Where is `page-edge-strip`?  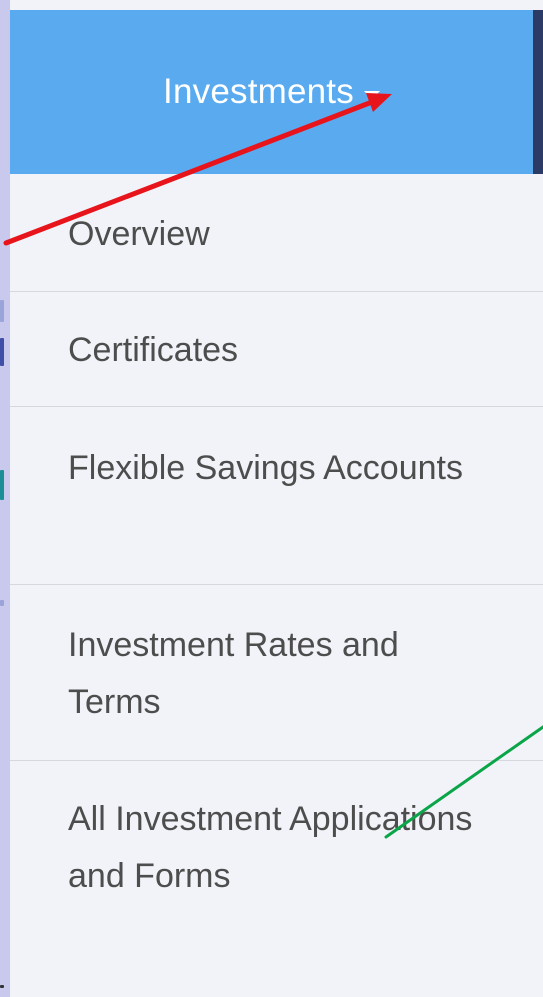 page-edge-strip is located at coordinates (5, 498).